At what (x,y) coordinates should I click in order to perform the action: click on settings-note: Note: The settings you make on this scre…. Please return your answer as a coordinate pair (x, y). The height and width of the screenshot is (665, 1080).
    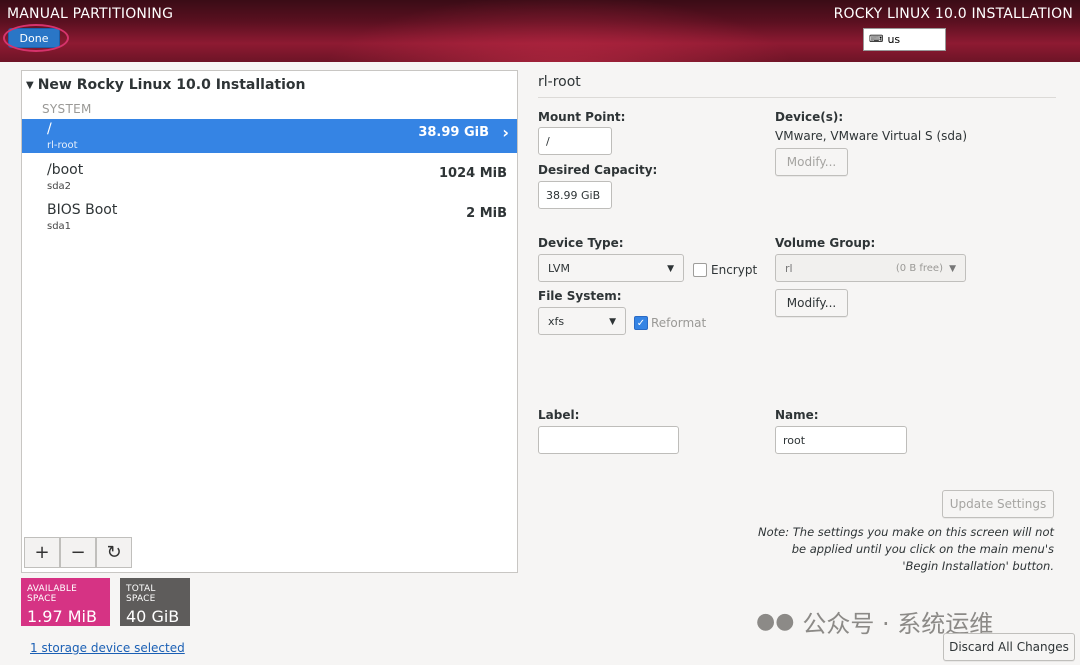
    Looking at the image, I should click on (906, 549).